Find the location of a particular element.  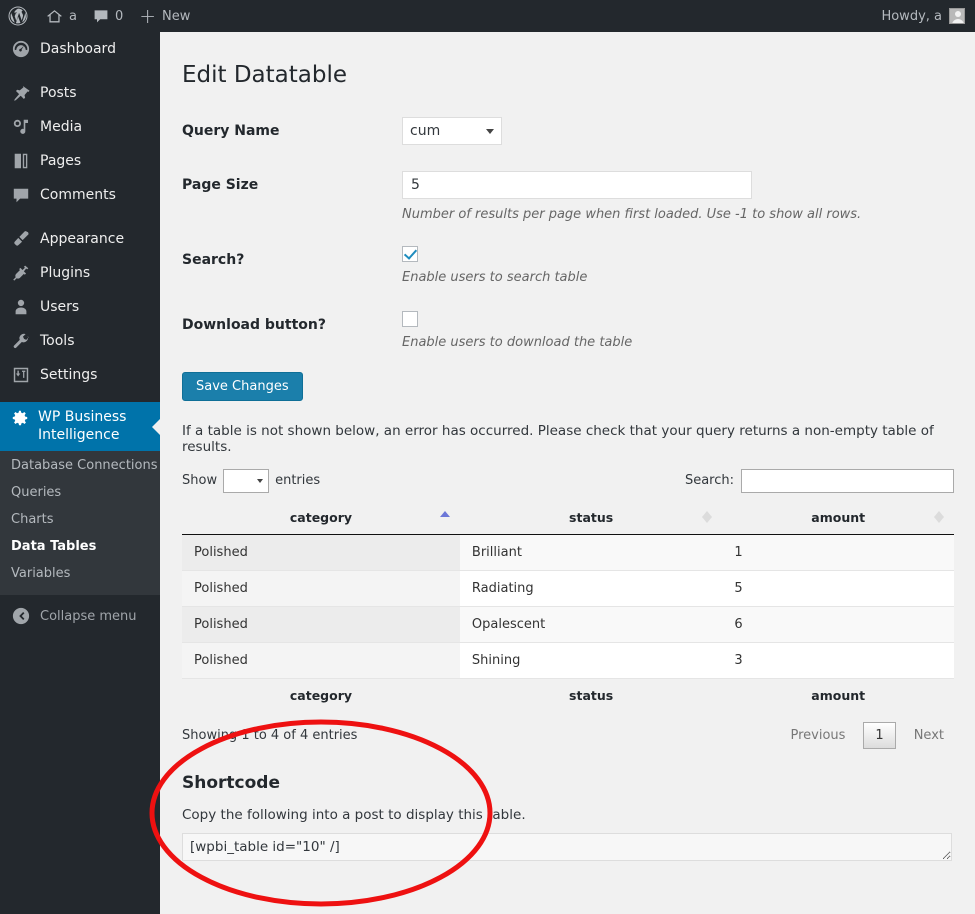

wordpress-logo-button is located at coordinates (19, 16).